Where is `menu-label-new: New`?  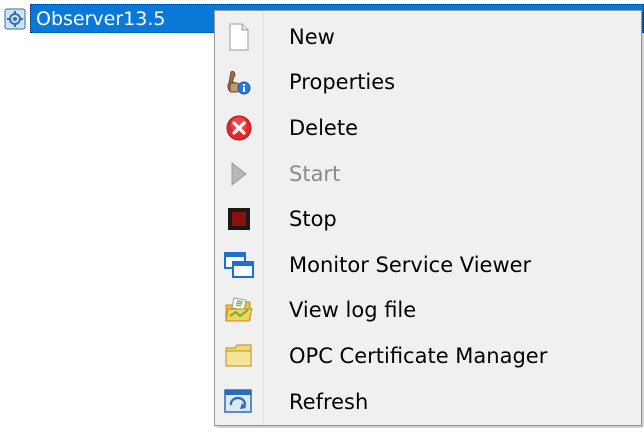
menu-label-new: New is located at coordinates (312, 36).